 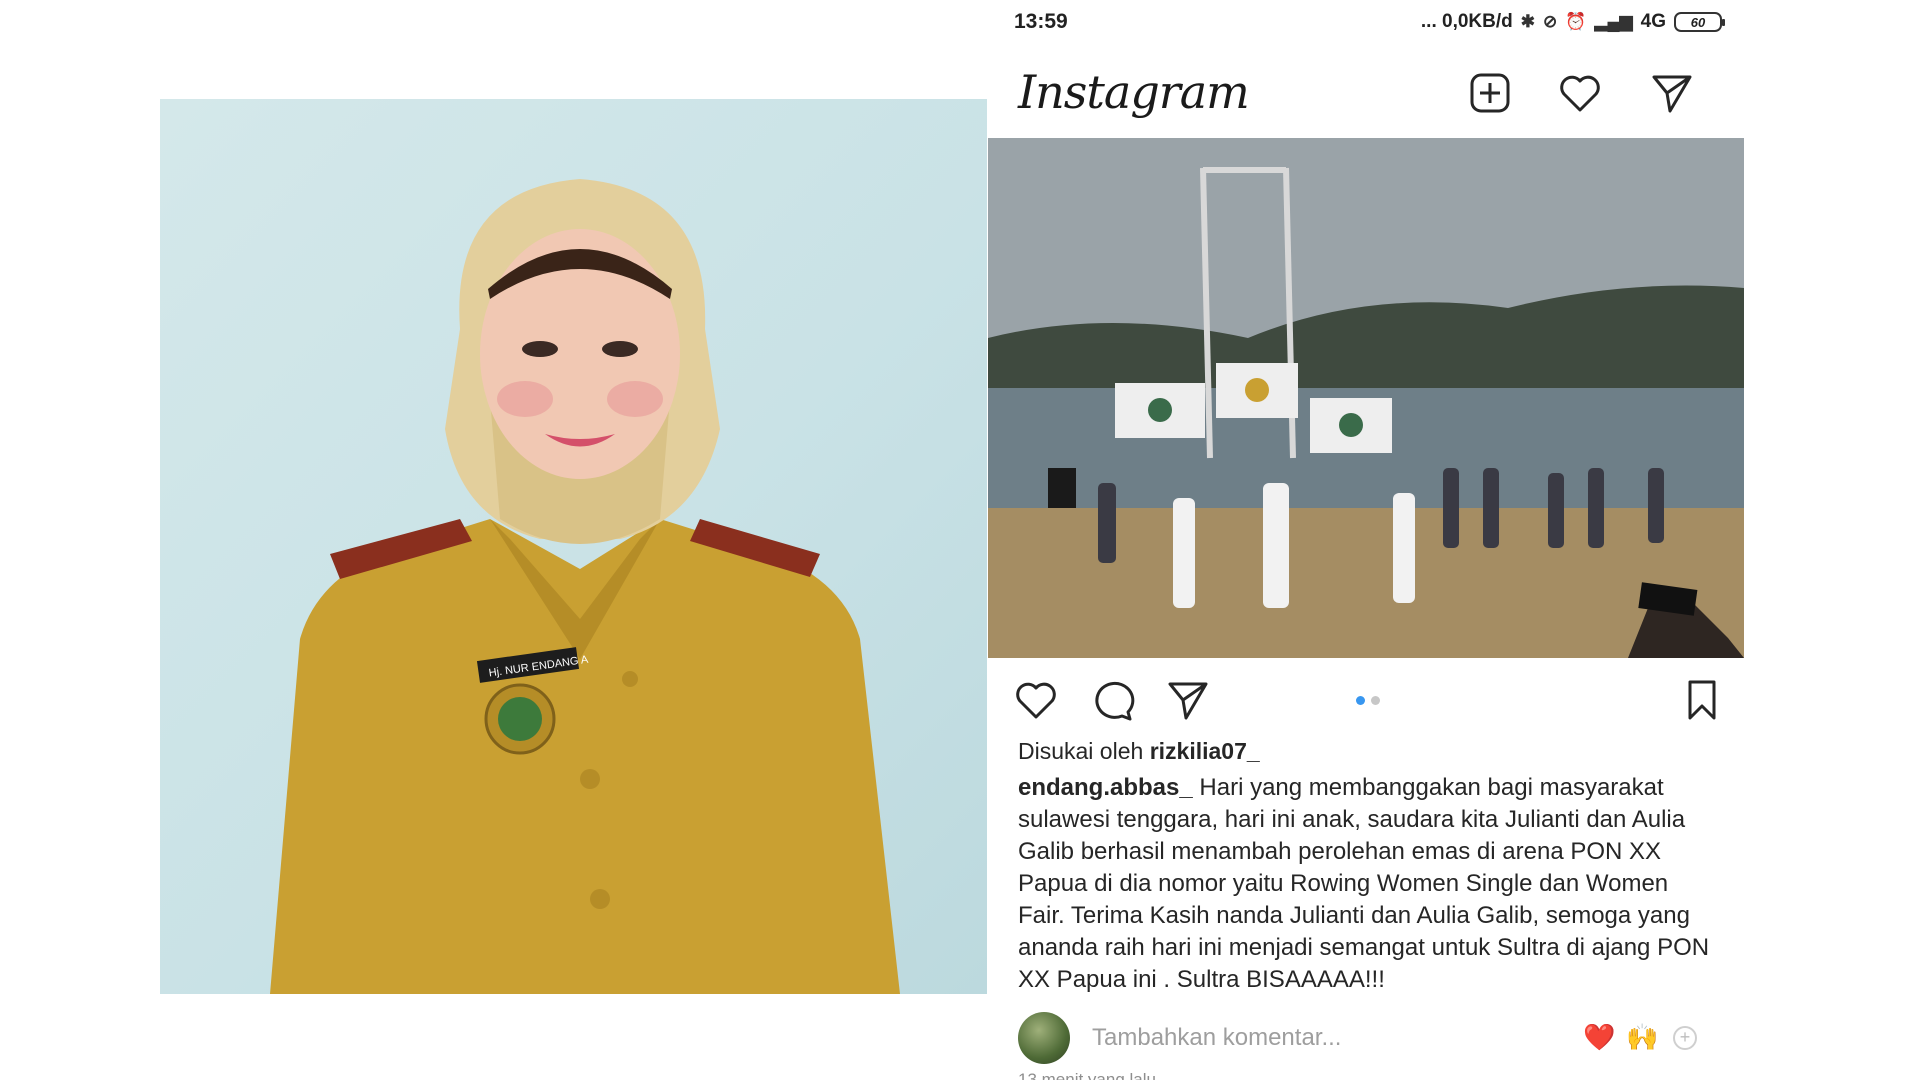 What do you see at coordinates (1672, 93) in the screenshot?
I see `direct-message-icon` at bounding box center [1672, 93].